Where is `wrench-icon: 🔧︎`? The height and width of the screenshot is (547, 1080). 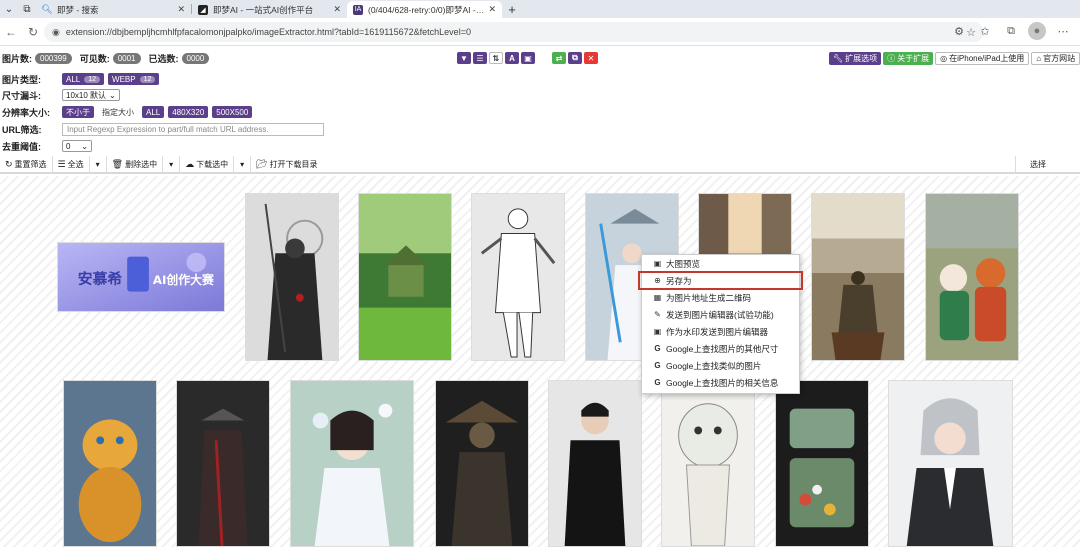 wrench-icon: 🔧︎ is located at coordinates (838, 58).